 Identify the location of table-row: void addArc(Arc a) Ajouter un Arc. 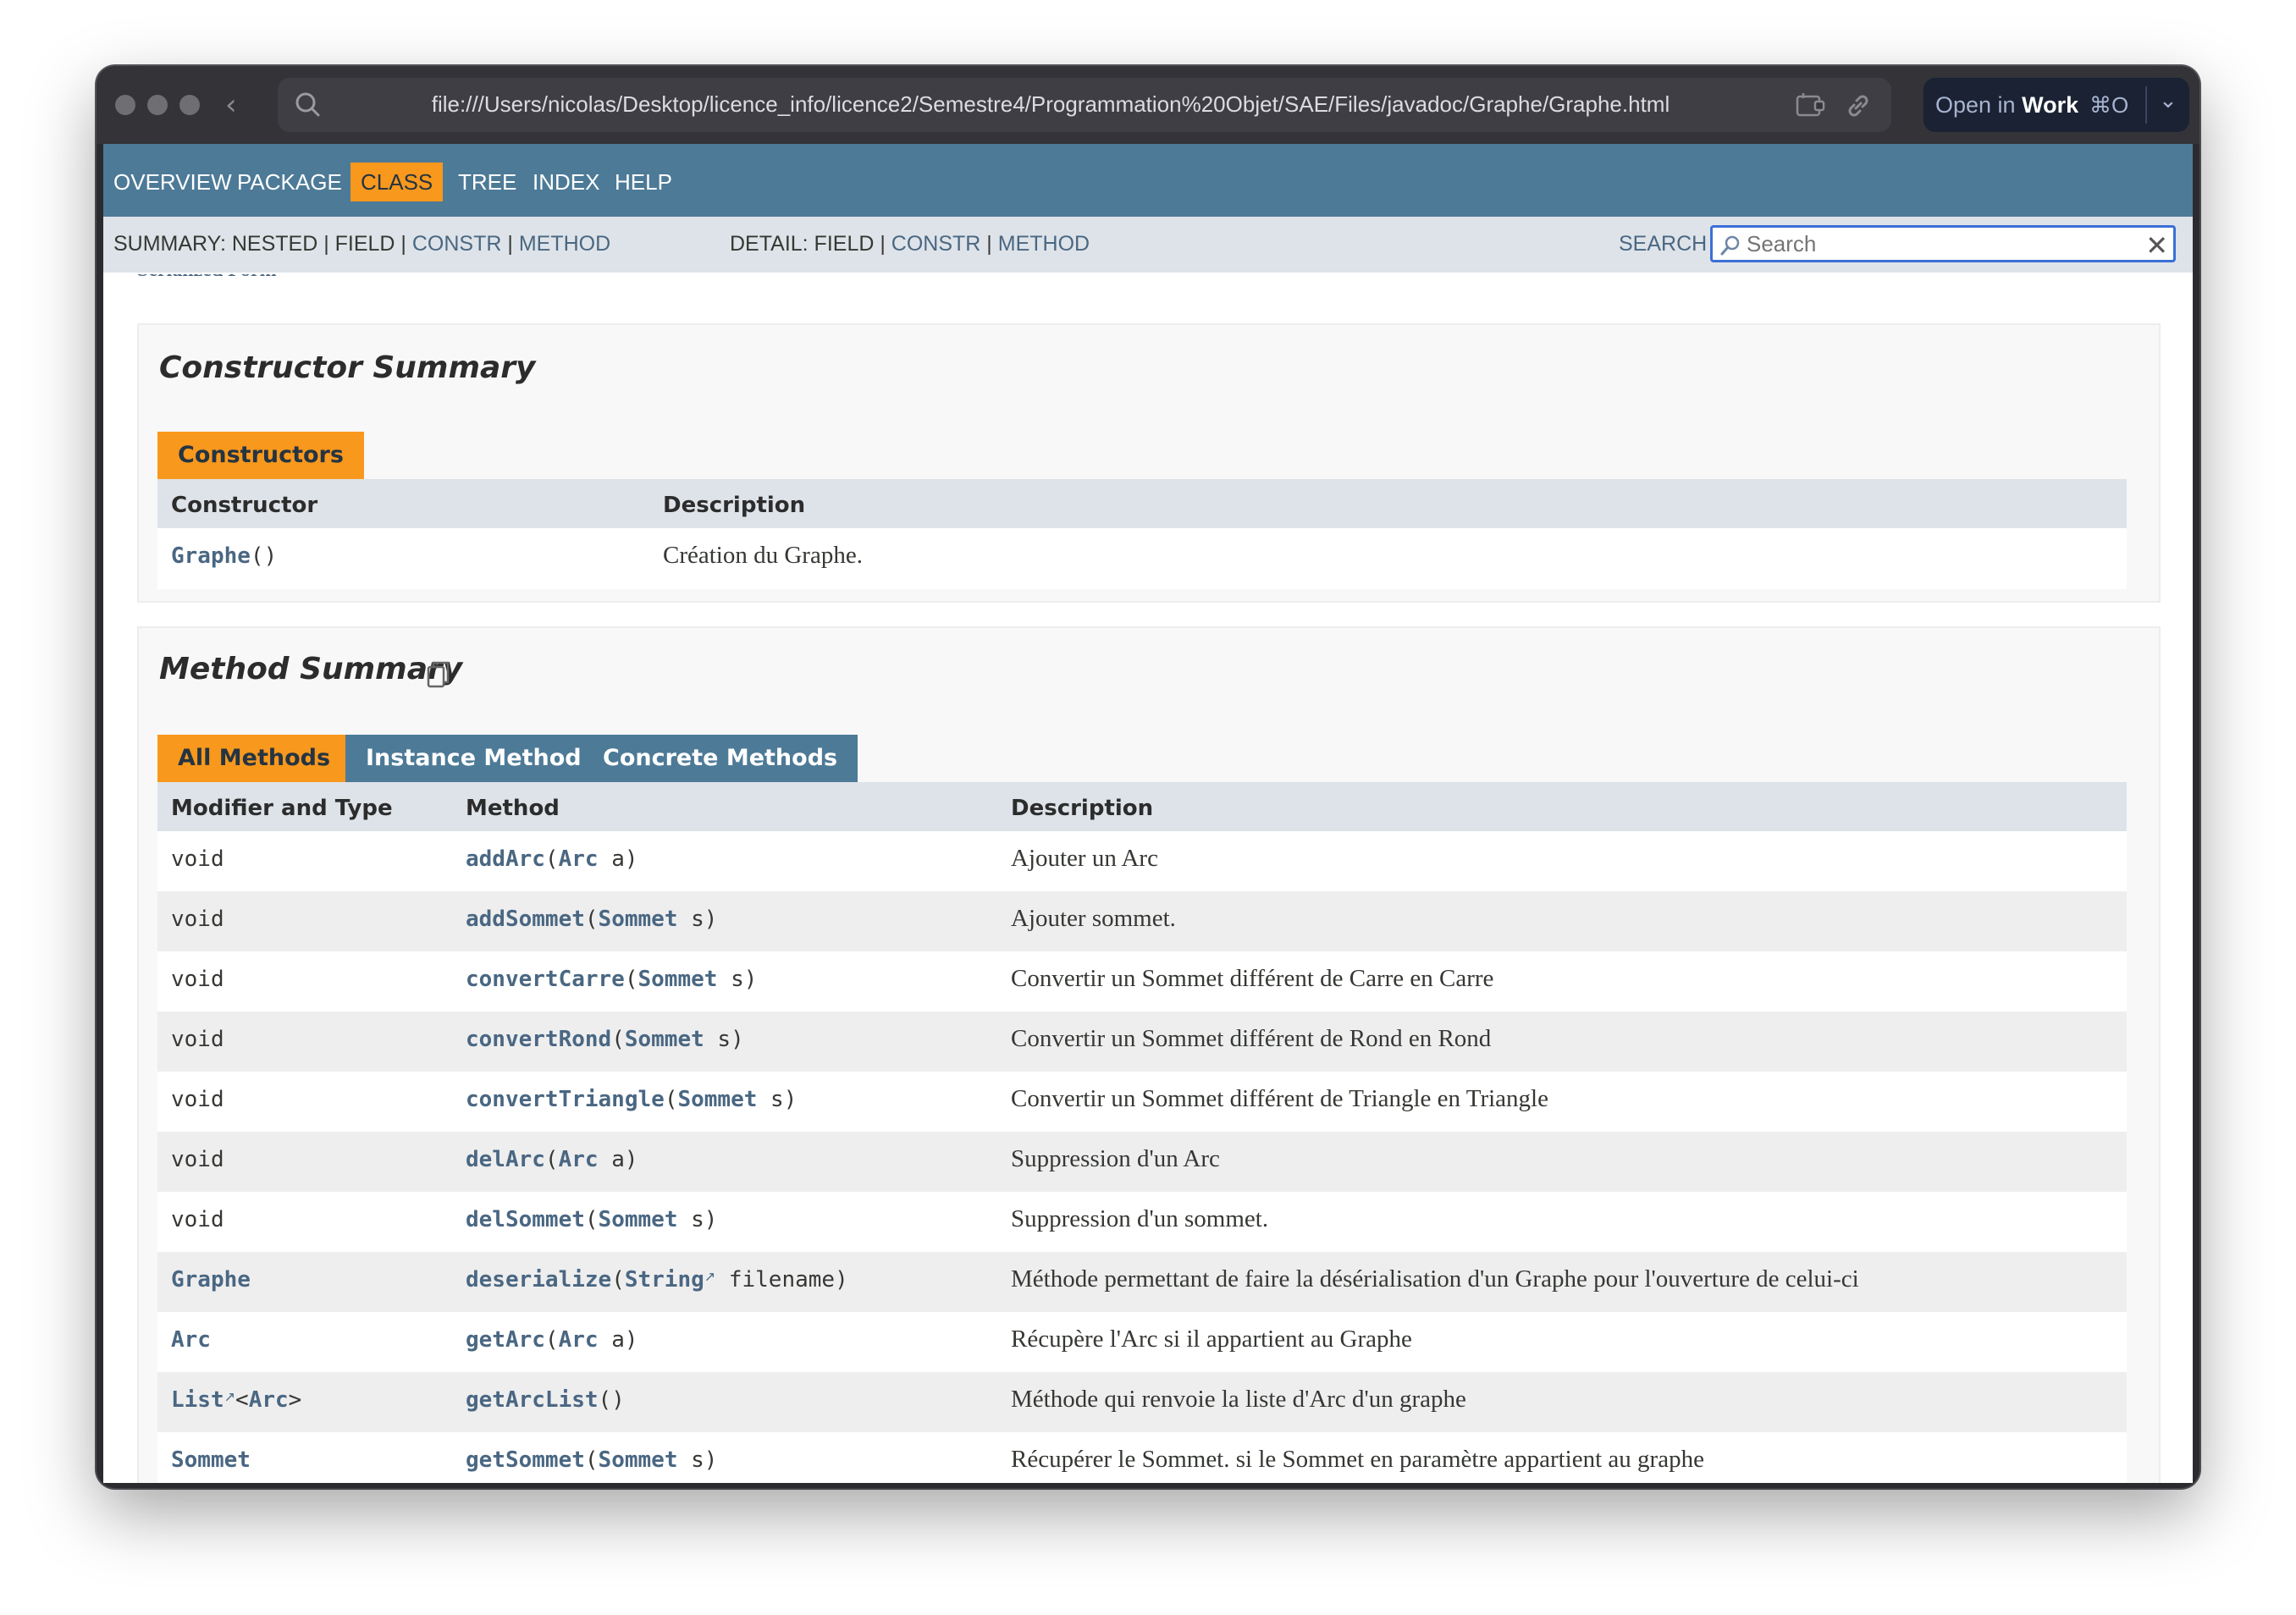
(1142, 861).